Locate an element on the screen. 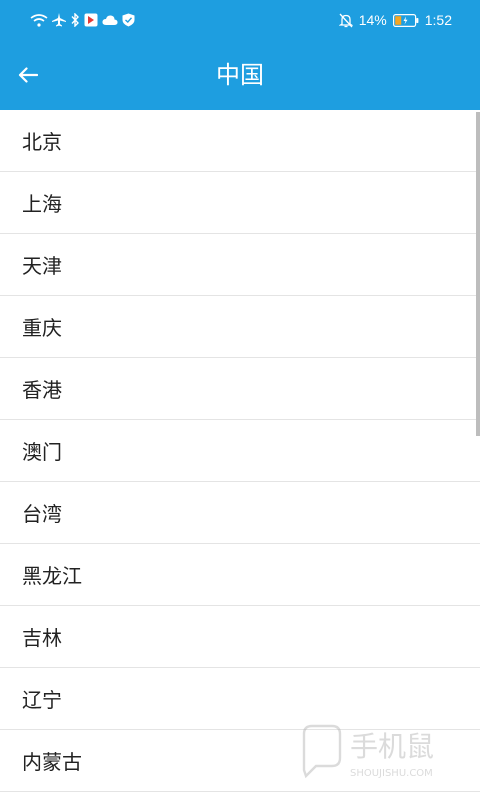  airplane-icon is located at coordinates (59, 20).